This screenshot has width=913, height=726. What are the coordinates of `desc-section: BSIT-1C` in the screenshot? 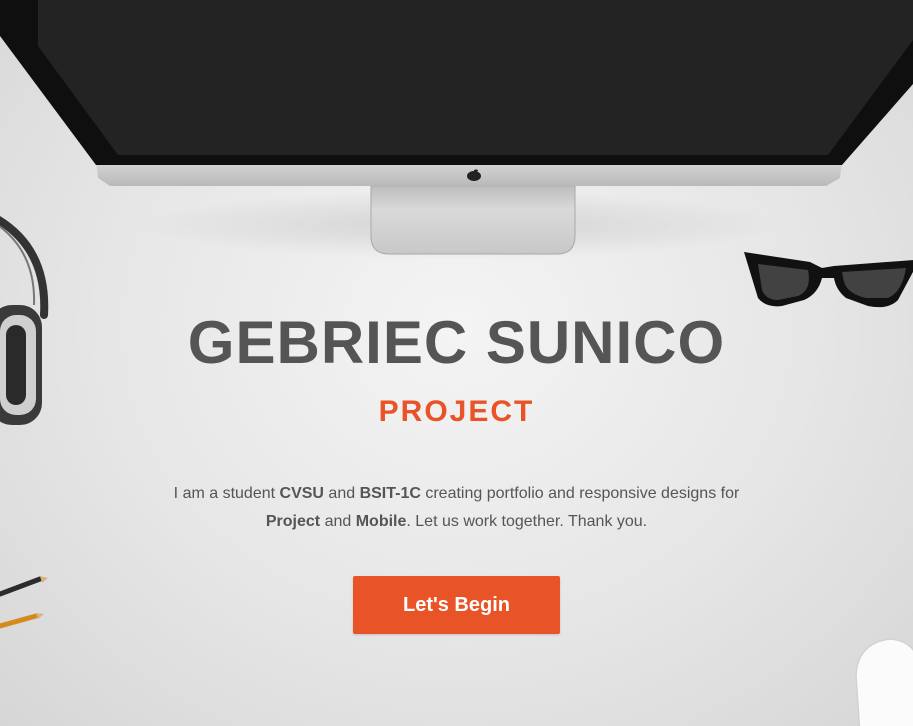 It's located at (390, 493).